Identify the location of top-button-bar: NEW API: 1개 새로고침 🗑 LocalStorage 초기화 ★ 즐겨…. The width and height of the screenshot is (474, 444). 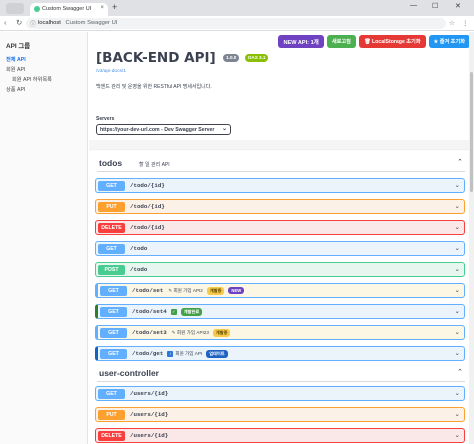
(374, 42).